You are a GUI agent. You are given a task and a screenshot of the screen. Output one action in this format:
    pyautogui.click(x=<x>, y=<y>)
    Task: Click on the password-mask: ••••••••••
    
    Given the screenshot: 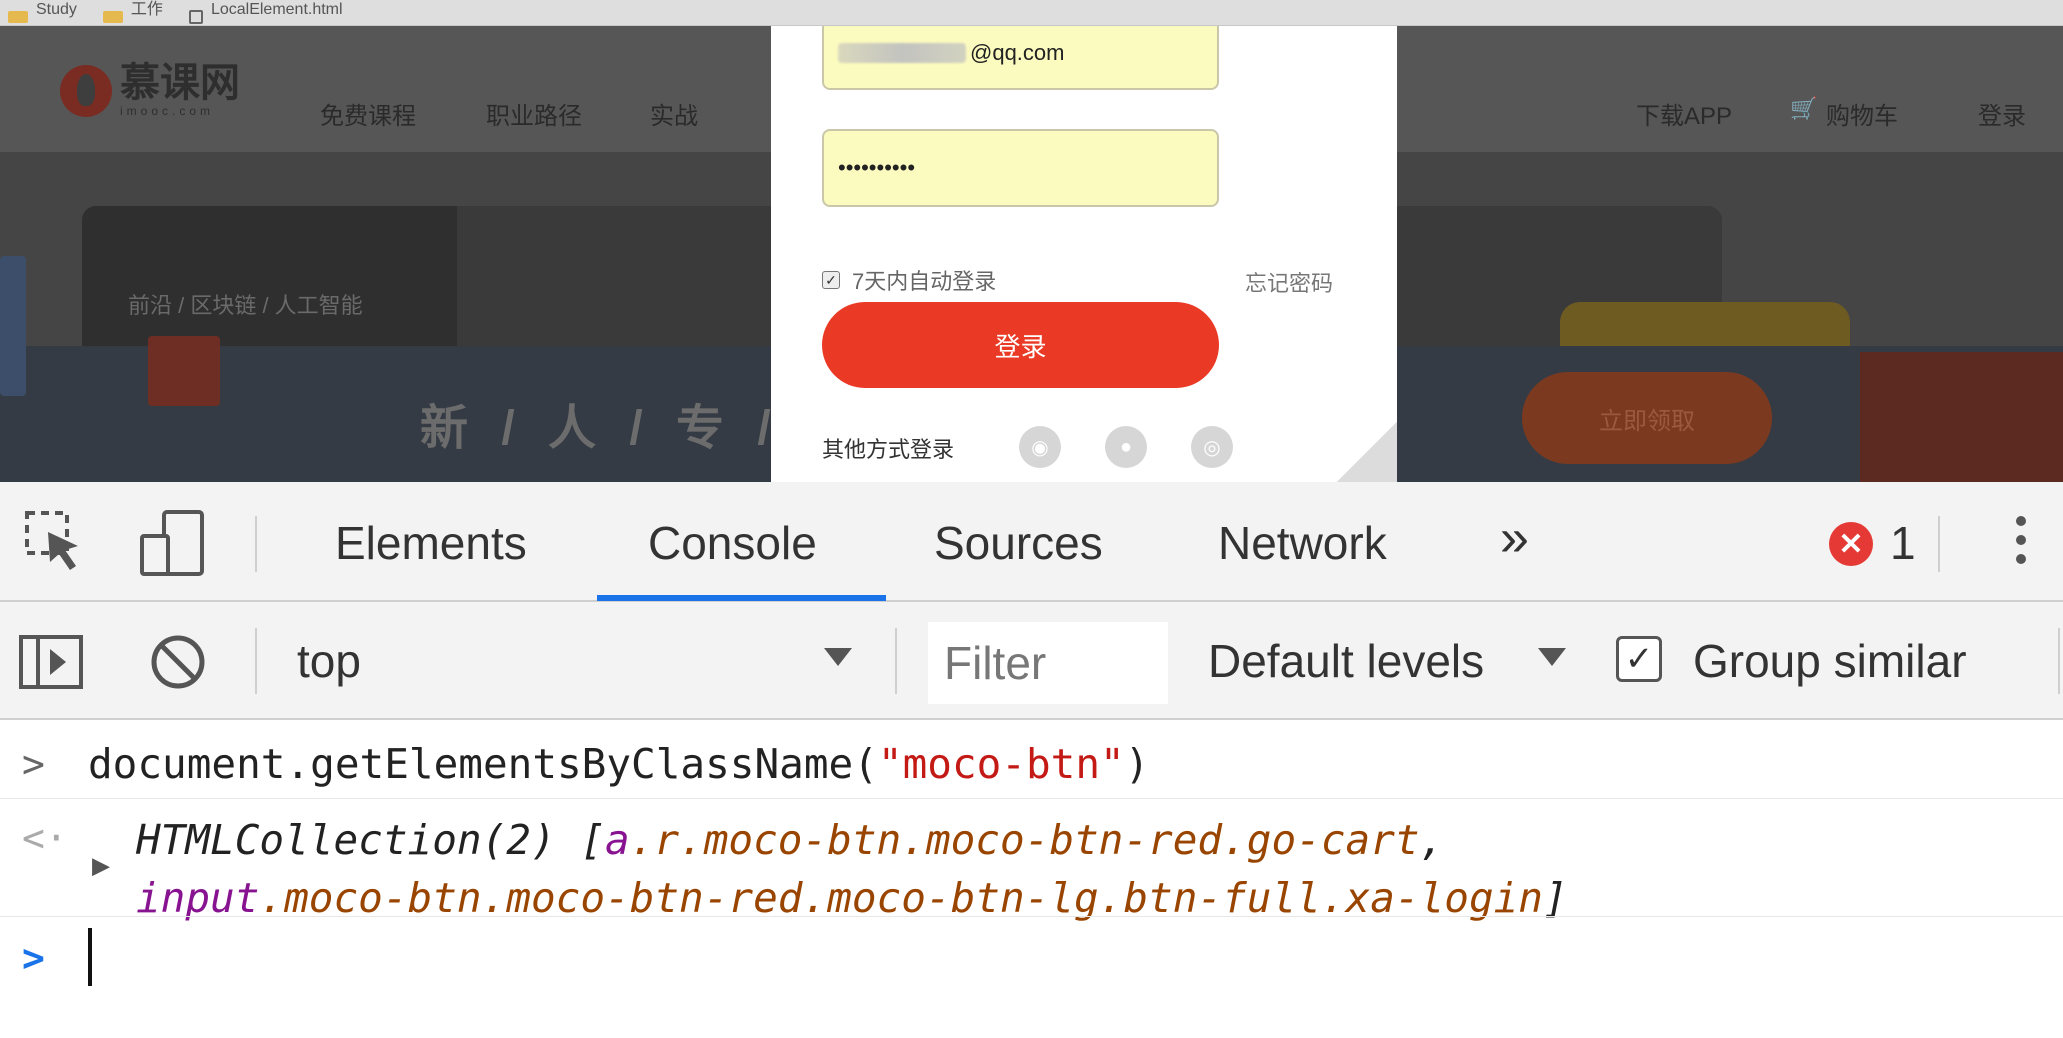 What is the action you would take?
    pyautogui.click(x=877, y=167)
    